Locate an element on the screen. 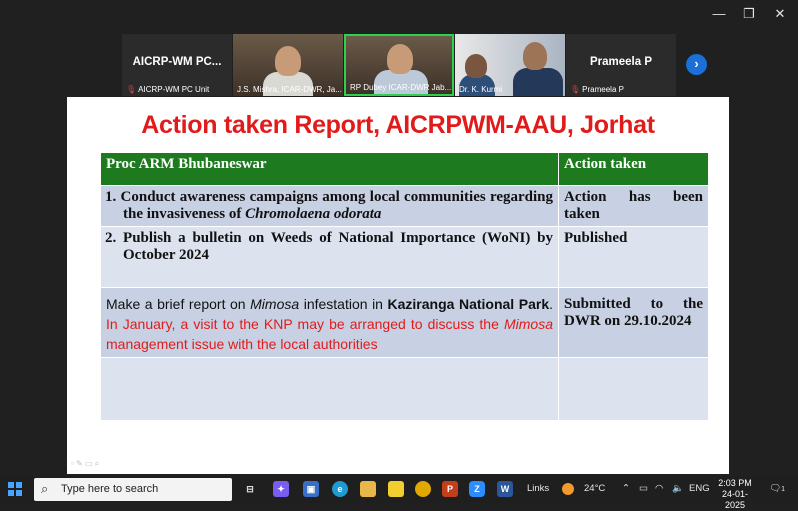 The width and height of the screenshot is (798, 511). annotation-toolbar: ▫ ✎ ▭ ⌕ is located at coordinates (85, 464).